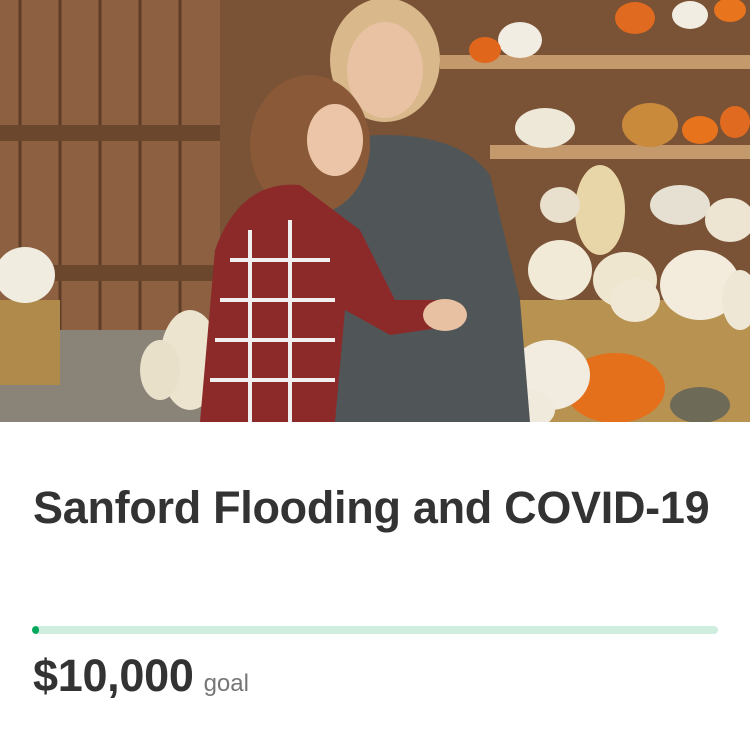 The height and width of the screenshot is (730, 750). Describe the element at coordinates (113, 675) in the screenshot. I see `goal-amount: $10,000` at that location.